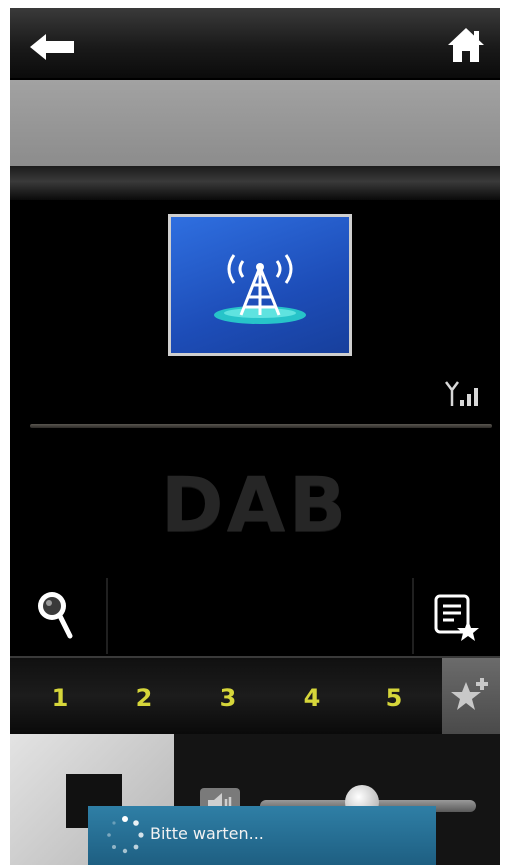 Image resolution: width=512 pixels, height=865 pixels. I want to click on station-logo, so click(260, 285).